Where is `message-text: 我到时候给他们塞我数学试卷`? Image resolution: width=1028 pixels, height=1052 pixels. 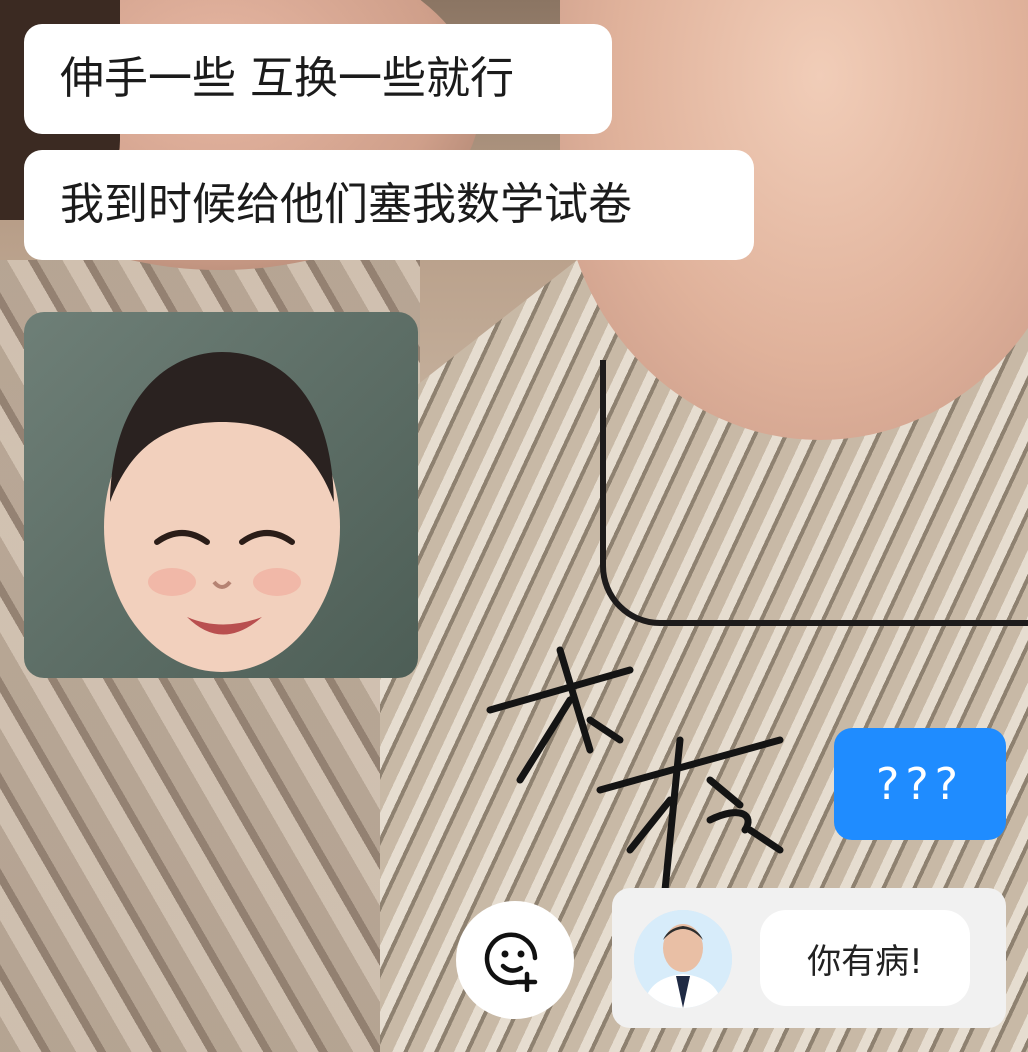 message-text: 我到时候给他们塞我数学试卷 is located at coordinates (346, 204).